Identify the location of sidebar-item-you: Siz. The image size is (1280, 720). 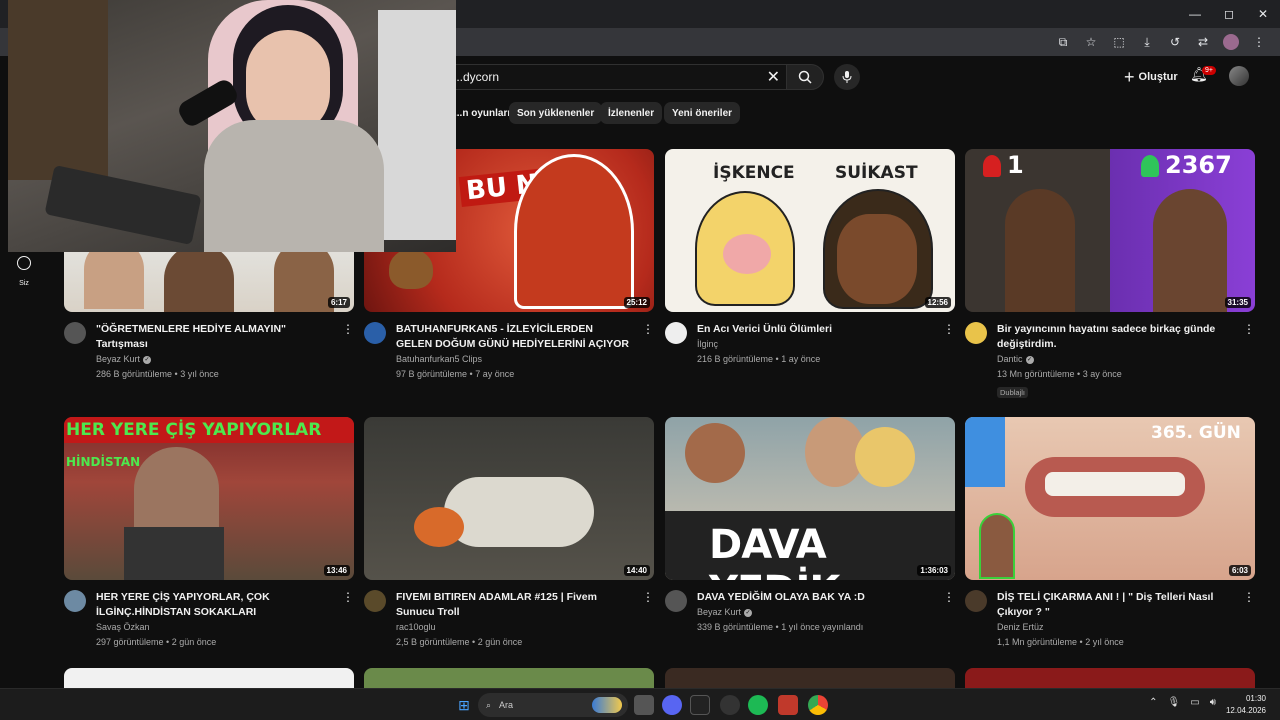
(24, 273).